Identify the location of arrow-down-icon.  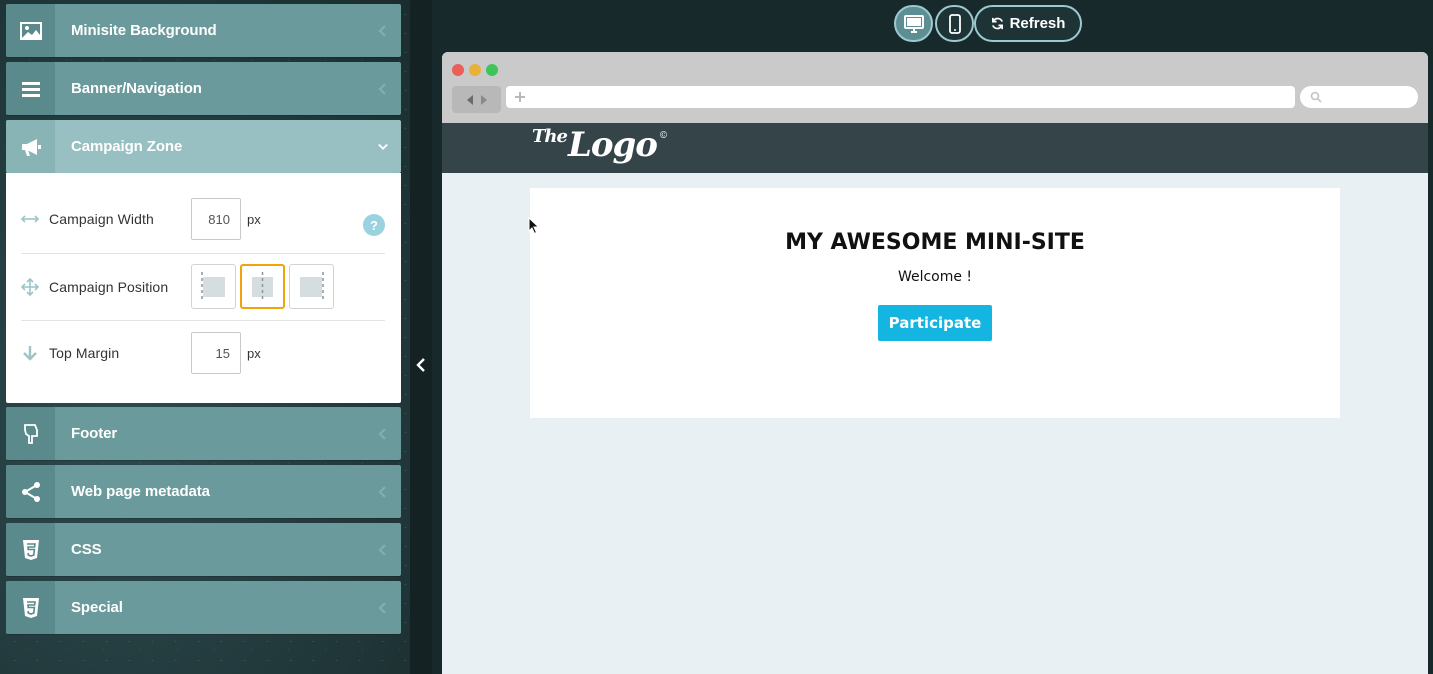
(35, 353).